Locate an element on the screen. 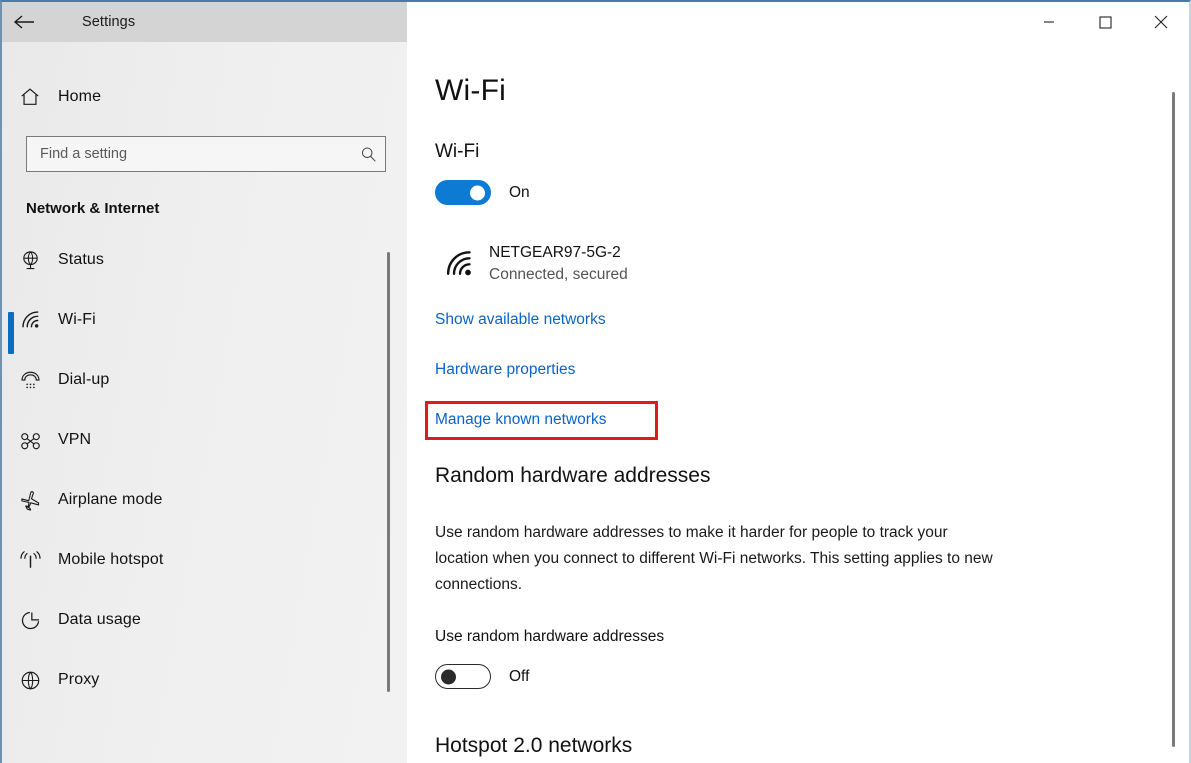 This screenshot has height=763, width=1191. window-title: Settings is located at coordinates (109, 22).